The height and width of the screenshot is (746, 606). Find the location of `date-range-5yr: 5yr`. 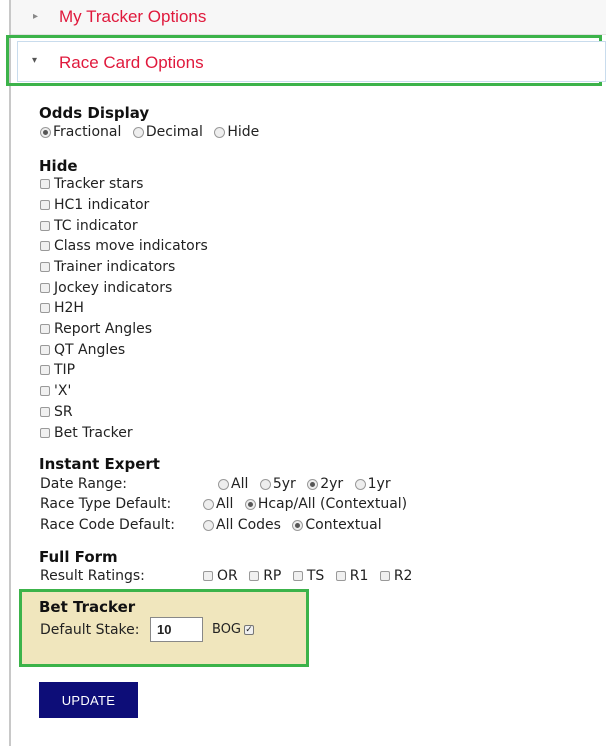

date-range-5yr: 5yr is located at coordinates (277, 484).